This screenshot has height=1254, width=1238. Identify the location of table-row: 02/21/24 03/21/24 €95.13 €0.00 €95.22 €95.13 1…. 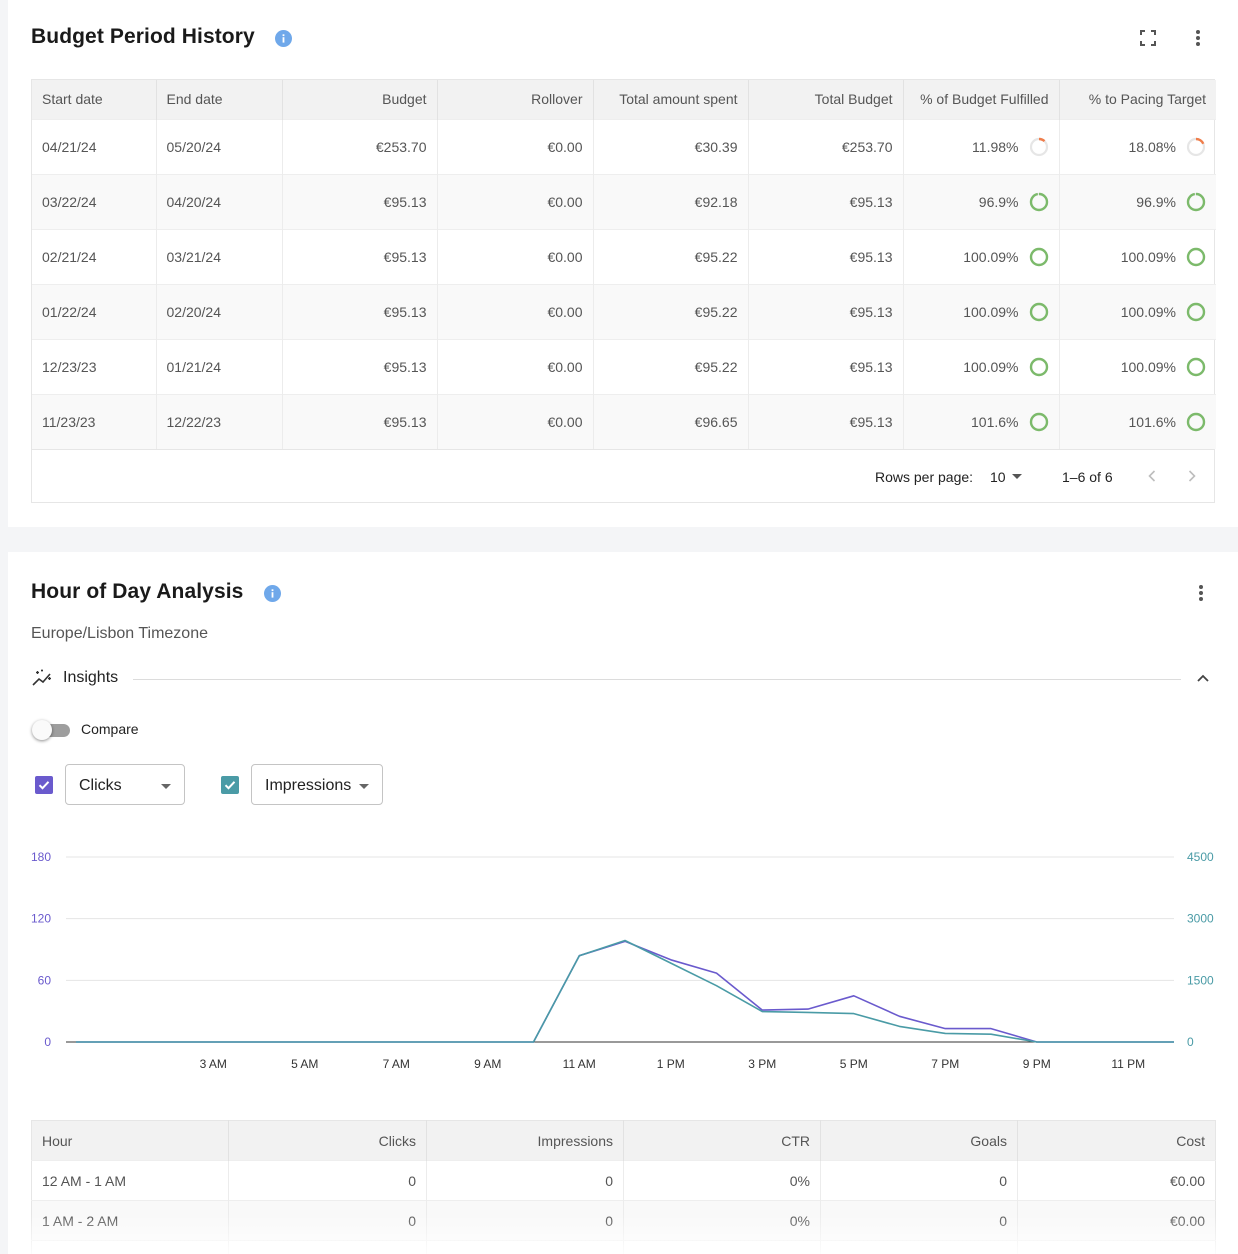
(624, 256).